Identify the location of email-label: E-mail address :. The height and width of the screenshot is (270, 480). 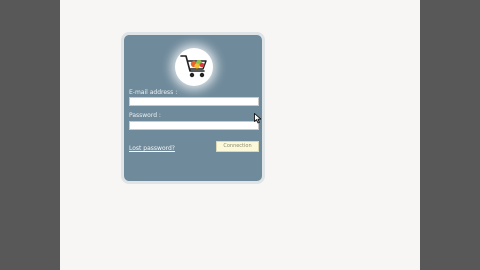
(153, 92).